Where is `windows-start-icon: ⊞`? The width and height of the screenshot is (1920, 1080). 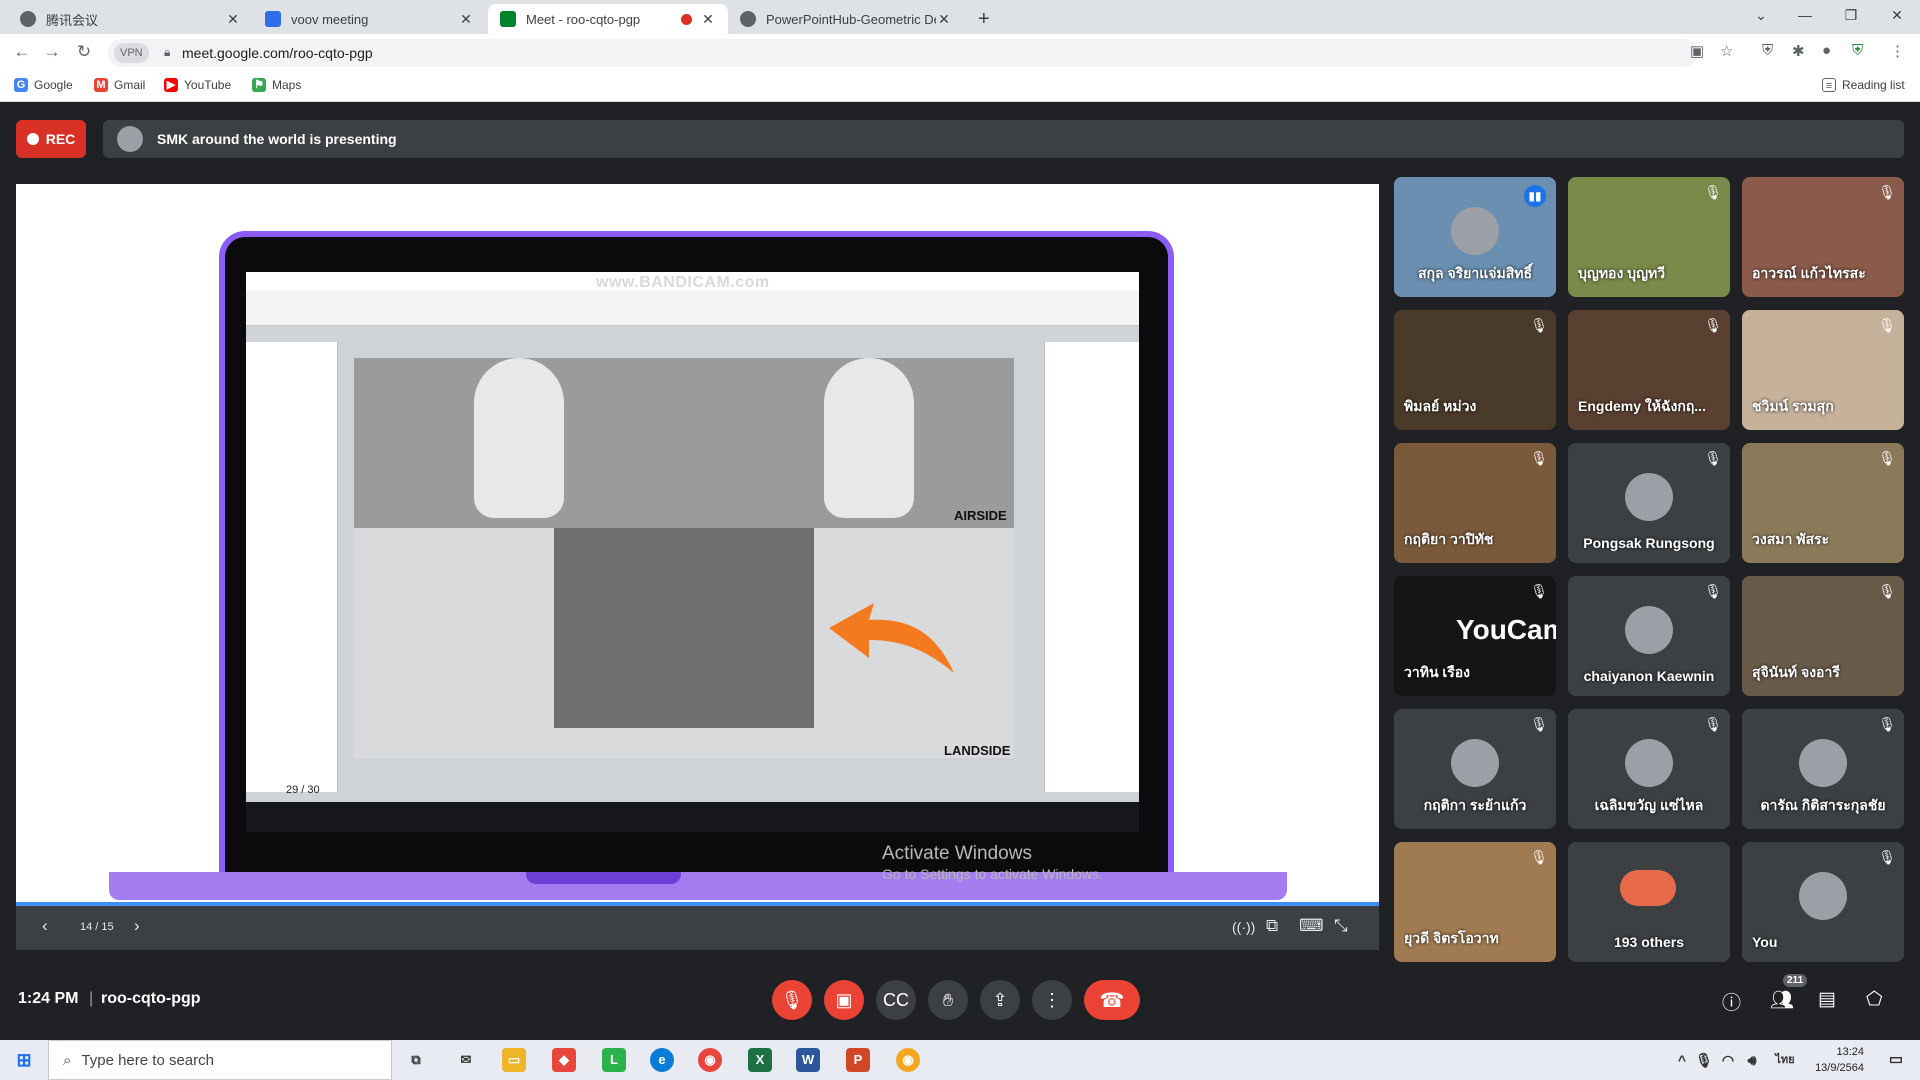 windows-start-icon: ⊞ is located at coordinates (24, 1060).